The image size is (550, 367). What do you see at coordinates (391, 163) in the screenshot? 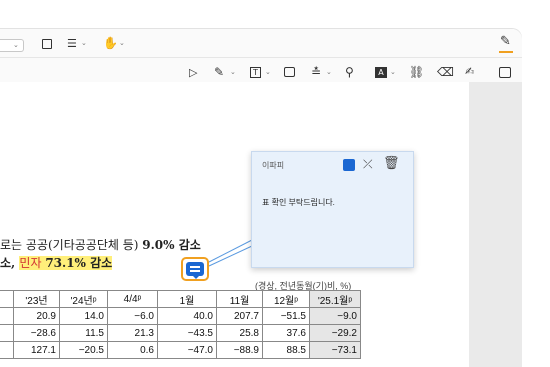
I see `trash-icon: 🗑` at bounding box center [391, 163].